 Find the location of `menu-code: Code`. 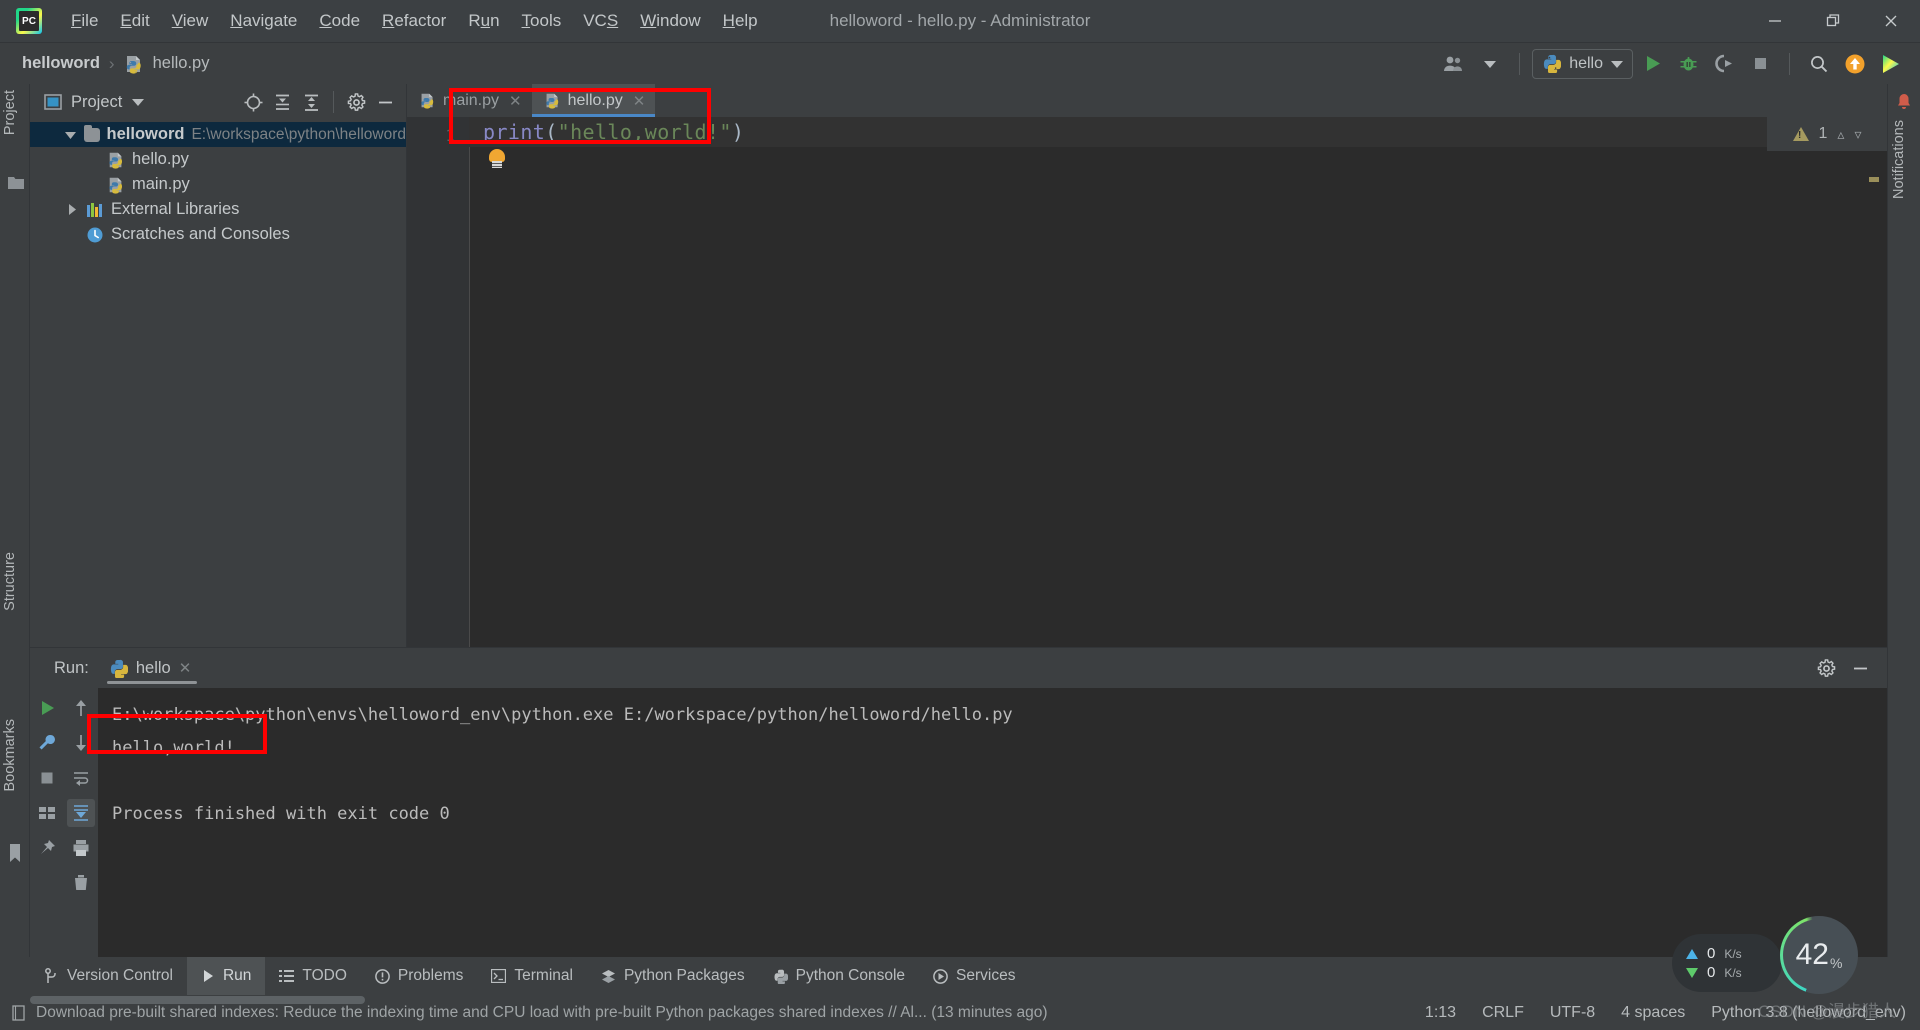

menu-code: Code is located at coordinates (339, 21).